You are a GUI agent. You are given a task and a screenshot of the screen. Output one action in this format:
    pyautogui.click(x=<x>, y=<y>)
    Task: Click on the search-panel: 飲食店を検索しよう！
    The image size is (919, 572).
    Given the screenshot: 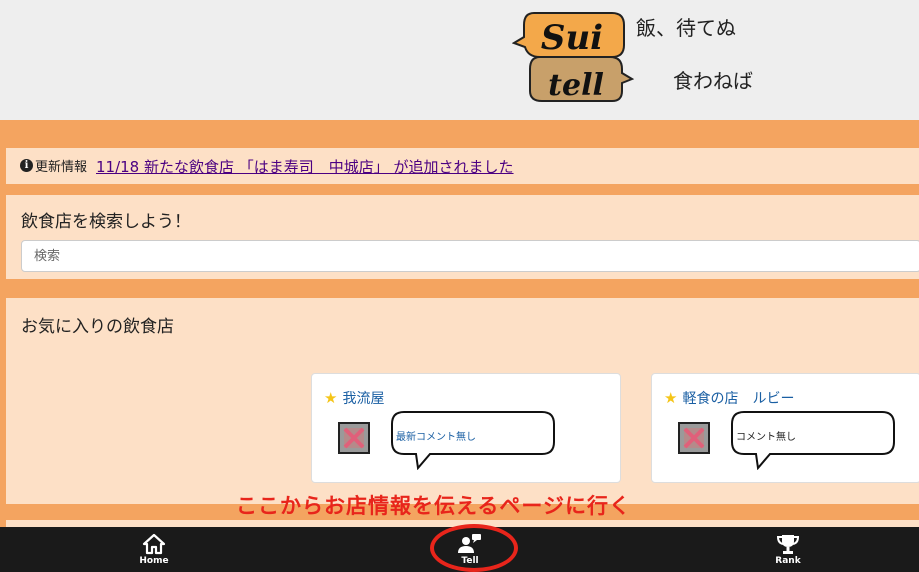 What is the action you would take?
    pyautogui.click(x=462, y=237)
    